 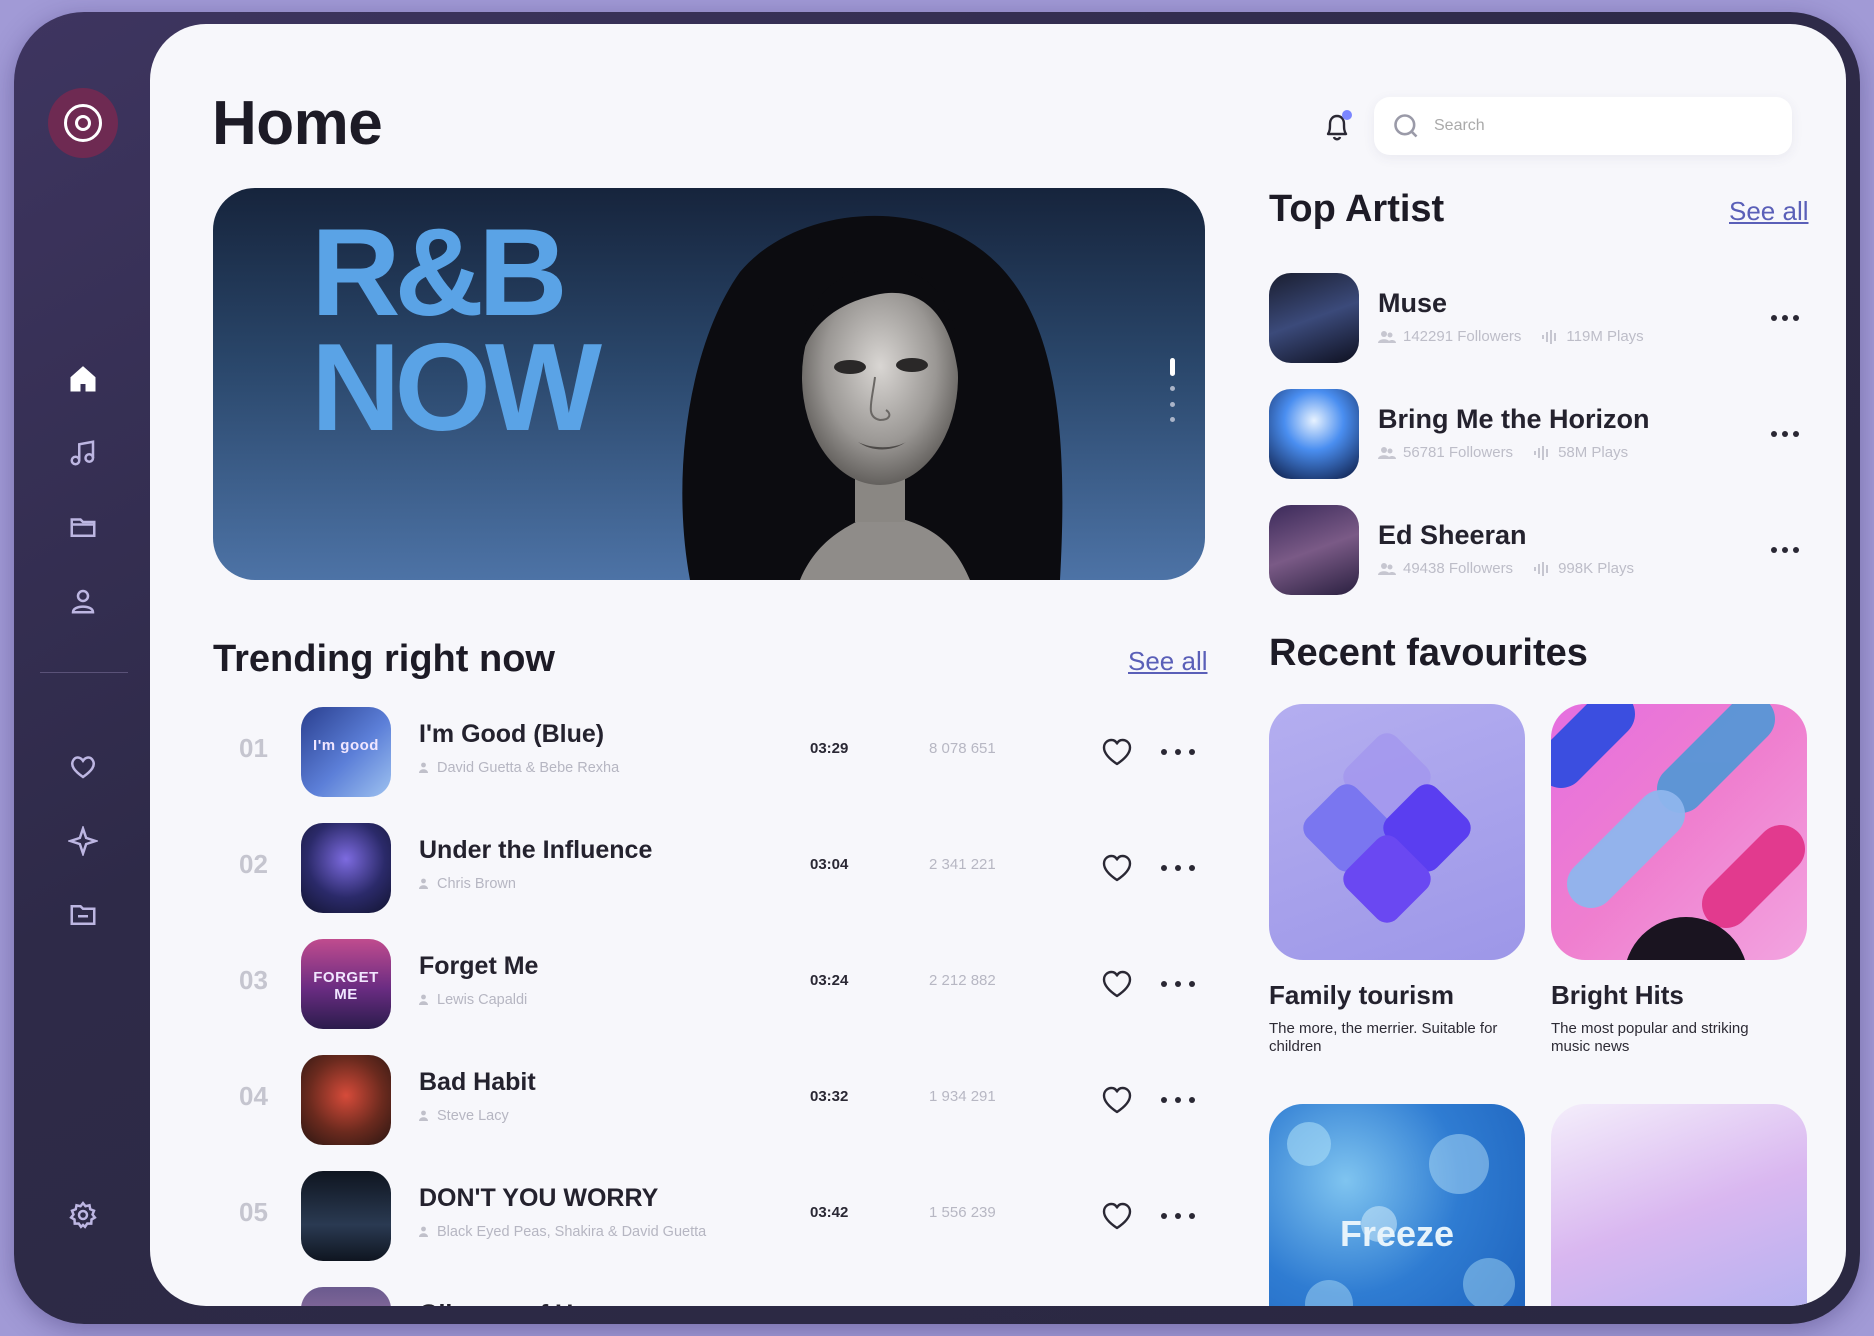 I want to click on favourite-card-gradient, so click(x=1679, y=1205).